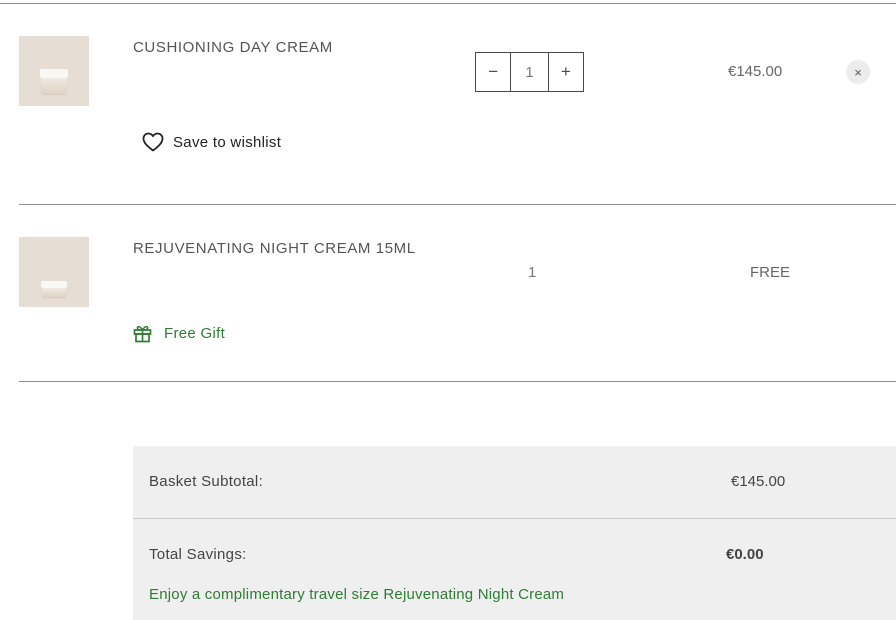 The width and height of the screenshot is (896, 620). What do you see at coordinates (153, 142) in the screenshot?
I see `heart-icon` at bounding box center [153, 142].